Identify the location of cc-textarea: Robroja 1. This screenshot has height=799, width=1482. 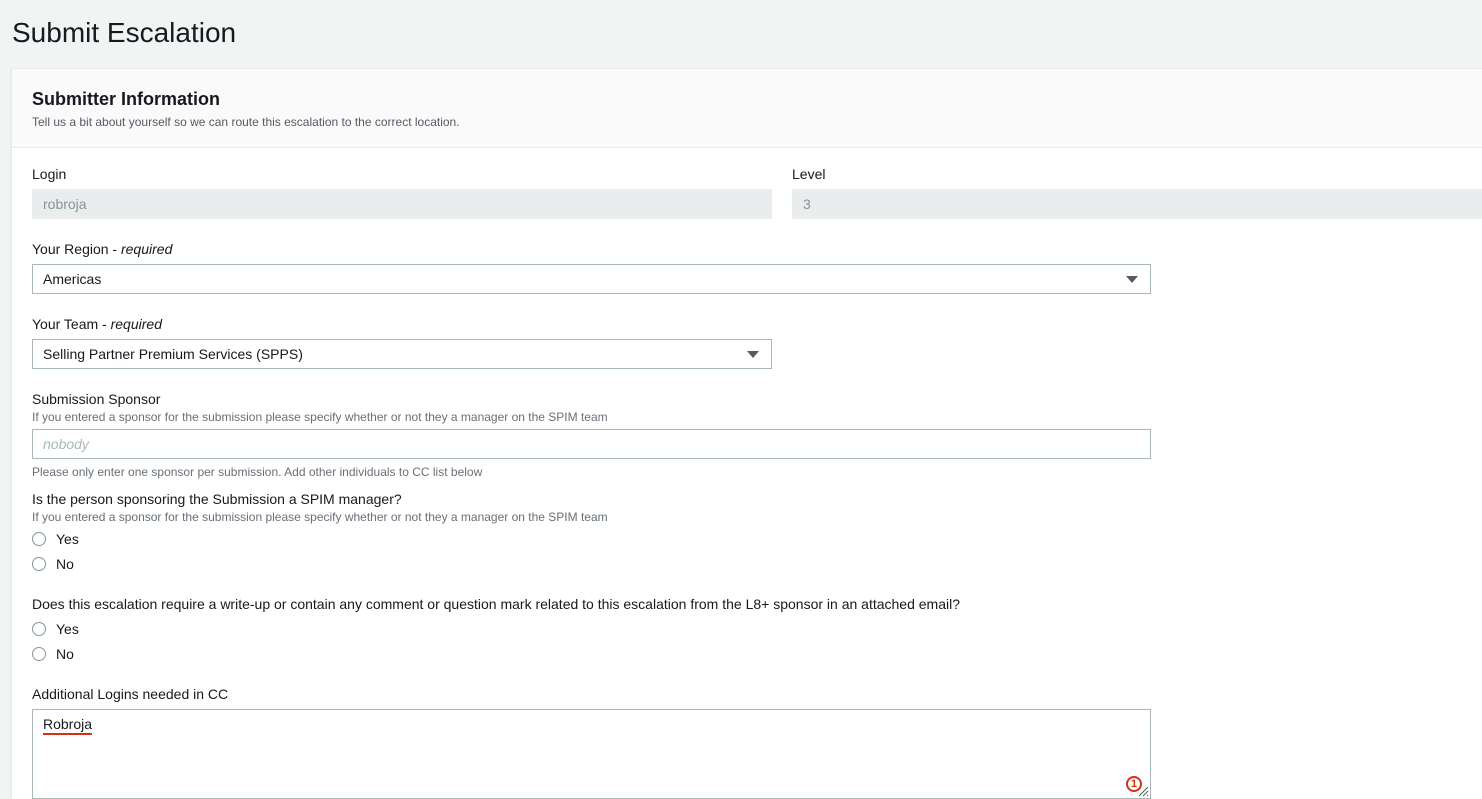
(591, 754).